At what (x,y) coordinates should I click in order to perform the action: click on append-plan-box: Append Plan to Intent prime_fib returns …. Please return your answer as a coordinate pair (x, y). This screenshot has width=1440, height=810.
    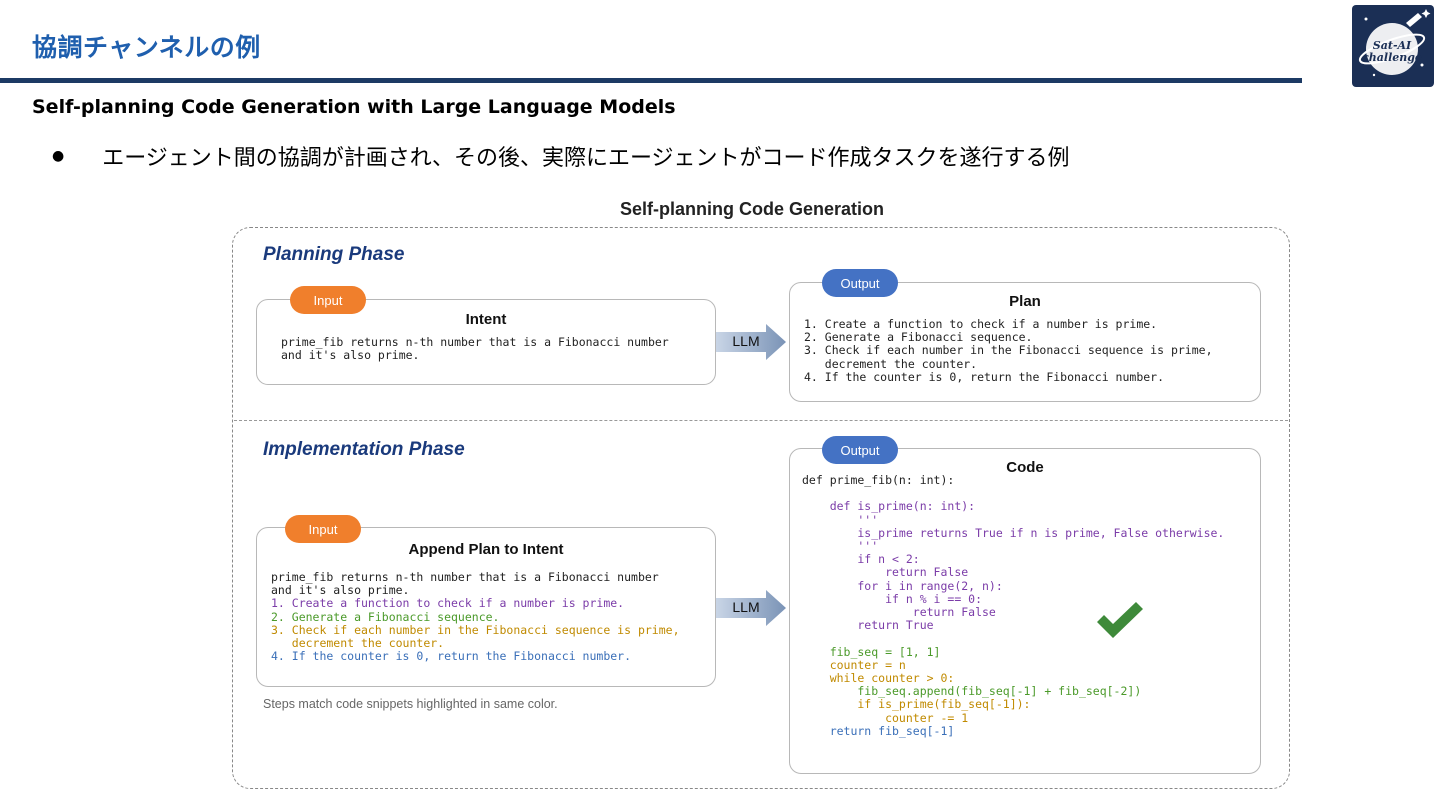
    Looking at the image, I should click on (486, 607).